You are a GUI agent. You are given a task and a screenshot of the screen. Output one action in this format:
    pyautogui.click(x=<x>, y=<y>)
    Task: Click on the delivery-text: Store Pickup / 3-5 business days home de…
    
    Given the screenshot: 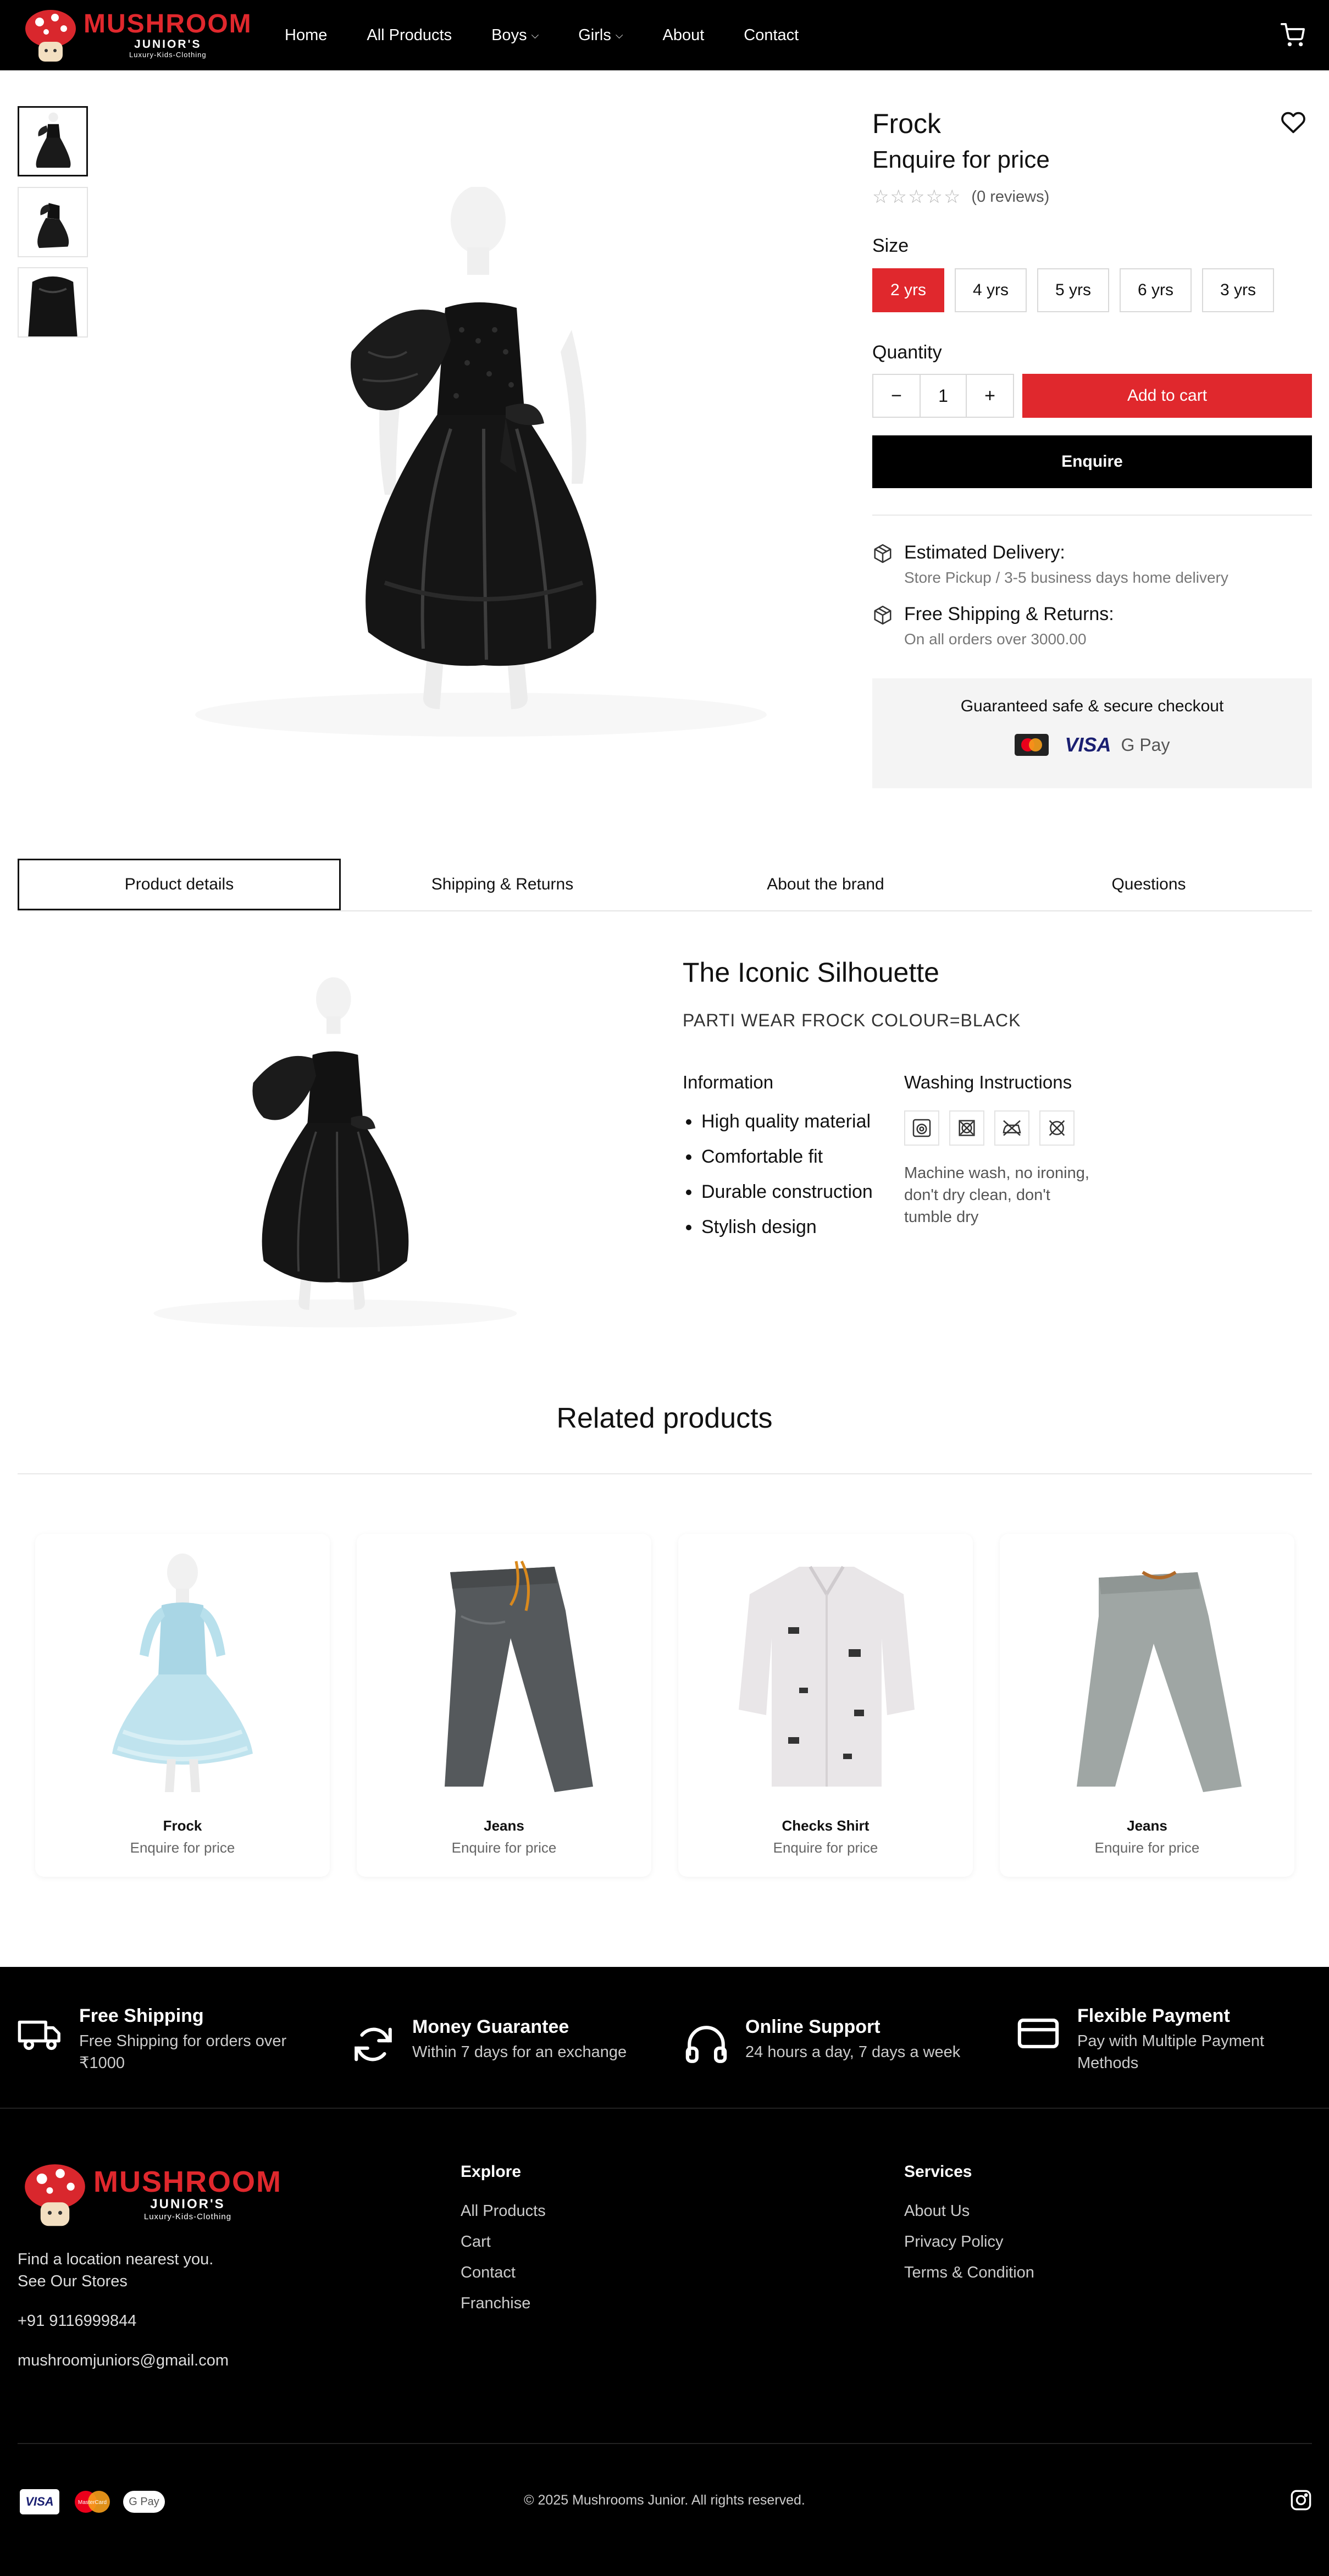 What is the action you would take?
    pyautogui.click(x=1066, y=577)
    